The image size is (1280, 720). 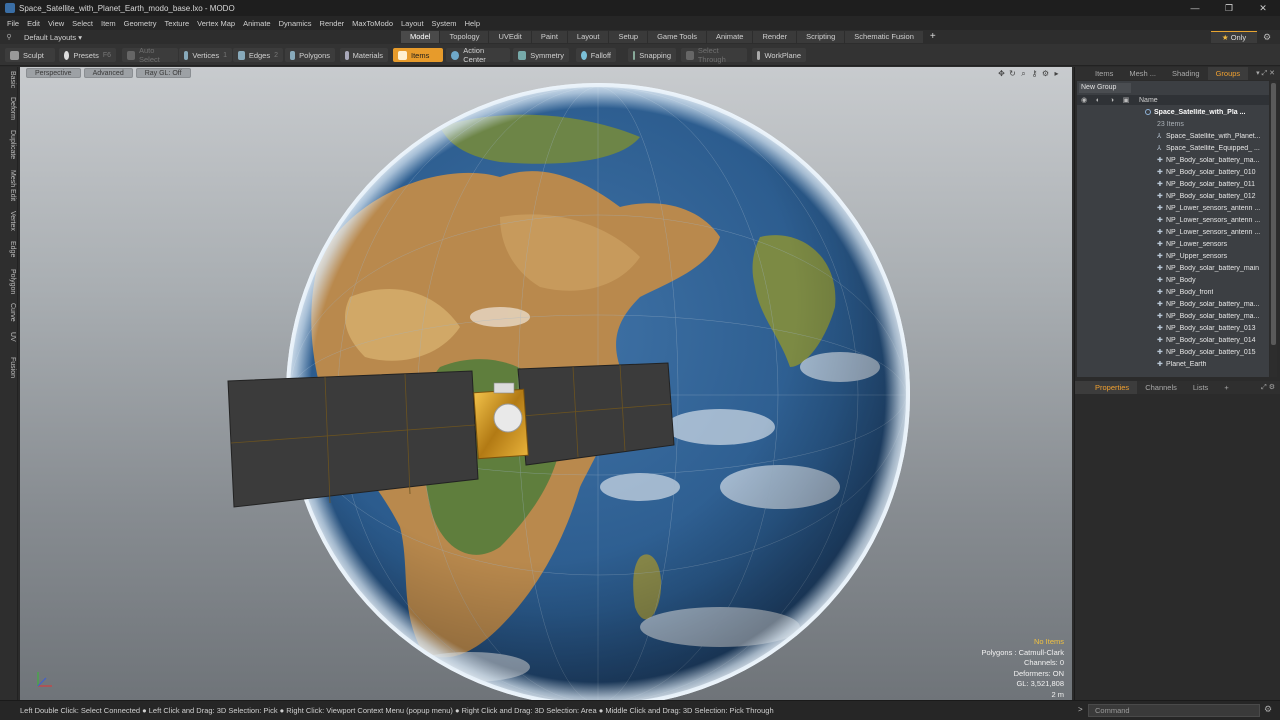 What do you see at coordinates (1084, 100) in the screenshot?
I see `eye-column-icon: ◉` at bounding box center [1084, 100].